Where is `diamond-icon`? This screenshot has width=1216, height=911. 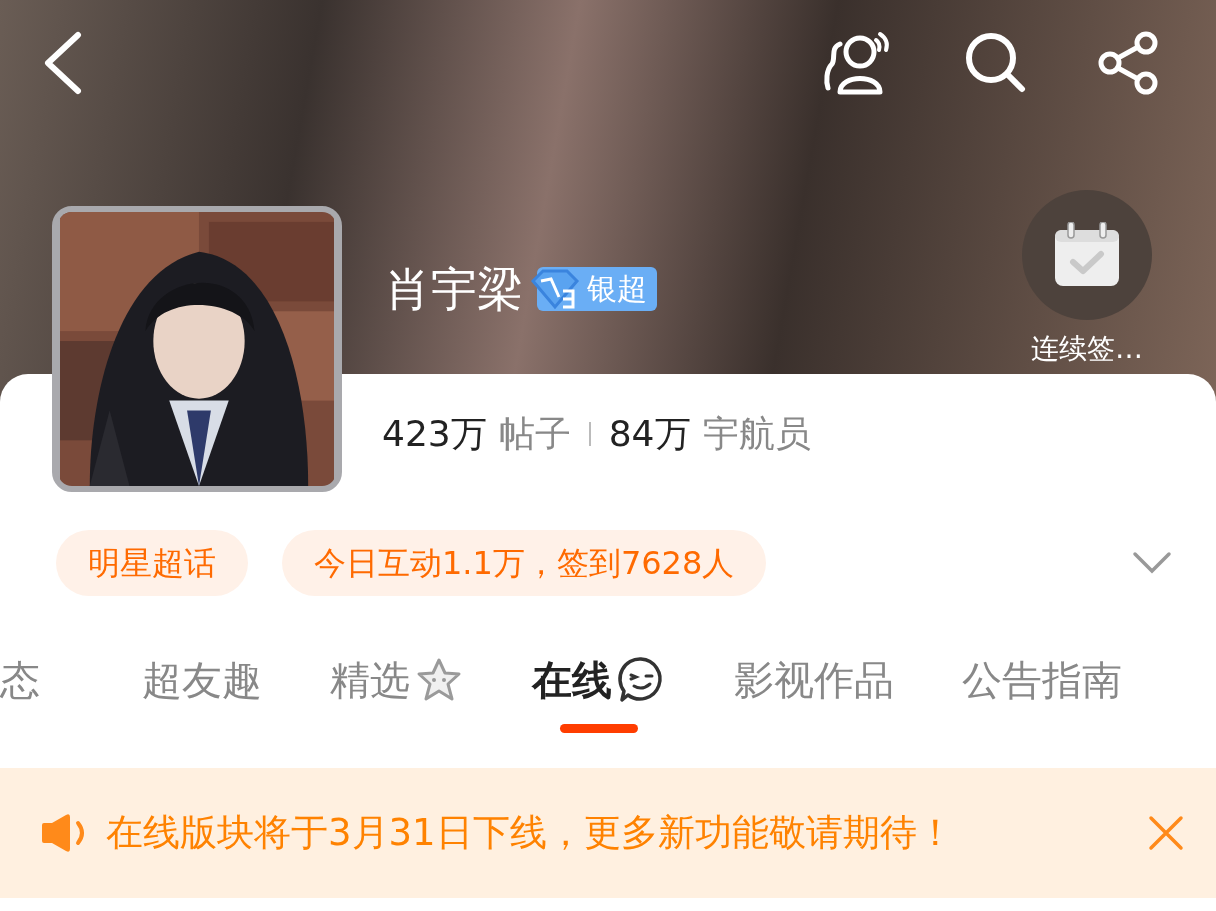
diamond-icon is located at coordinates (555, 289).